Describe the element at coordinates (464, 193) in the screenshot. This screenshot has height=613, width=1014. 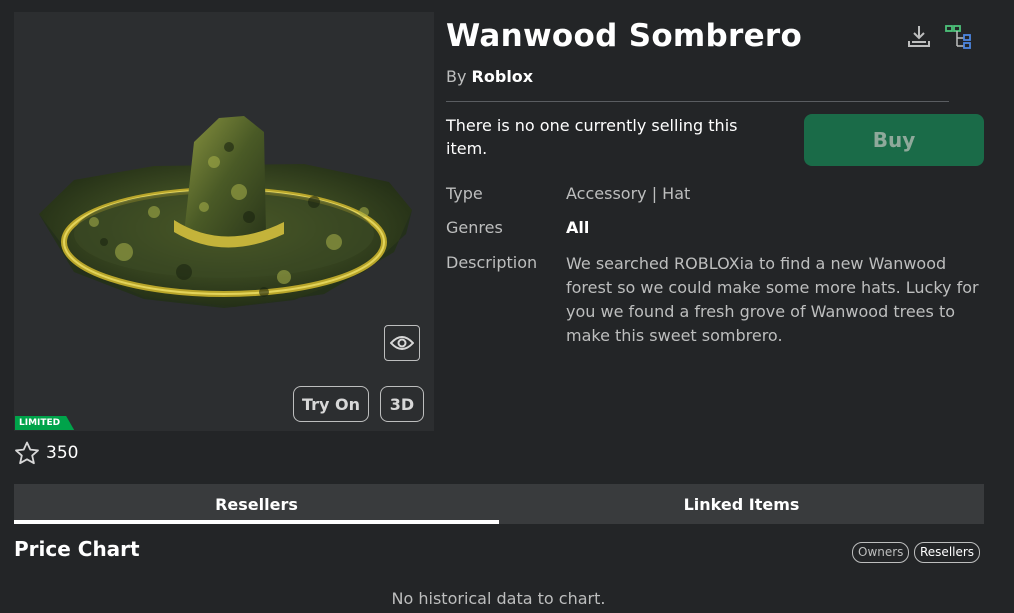
I see `type-label: Type` at that location.